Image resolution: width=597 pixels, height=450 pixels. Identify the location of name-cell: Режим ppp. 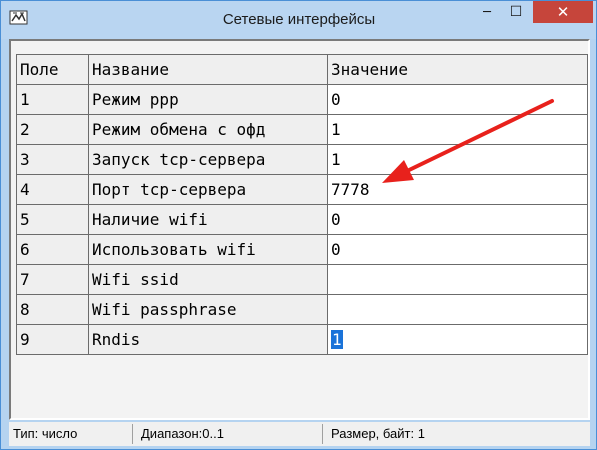
(208, 99).